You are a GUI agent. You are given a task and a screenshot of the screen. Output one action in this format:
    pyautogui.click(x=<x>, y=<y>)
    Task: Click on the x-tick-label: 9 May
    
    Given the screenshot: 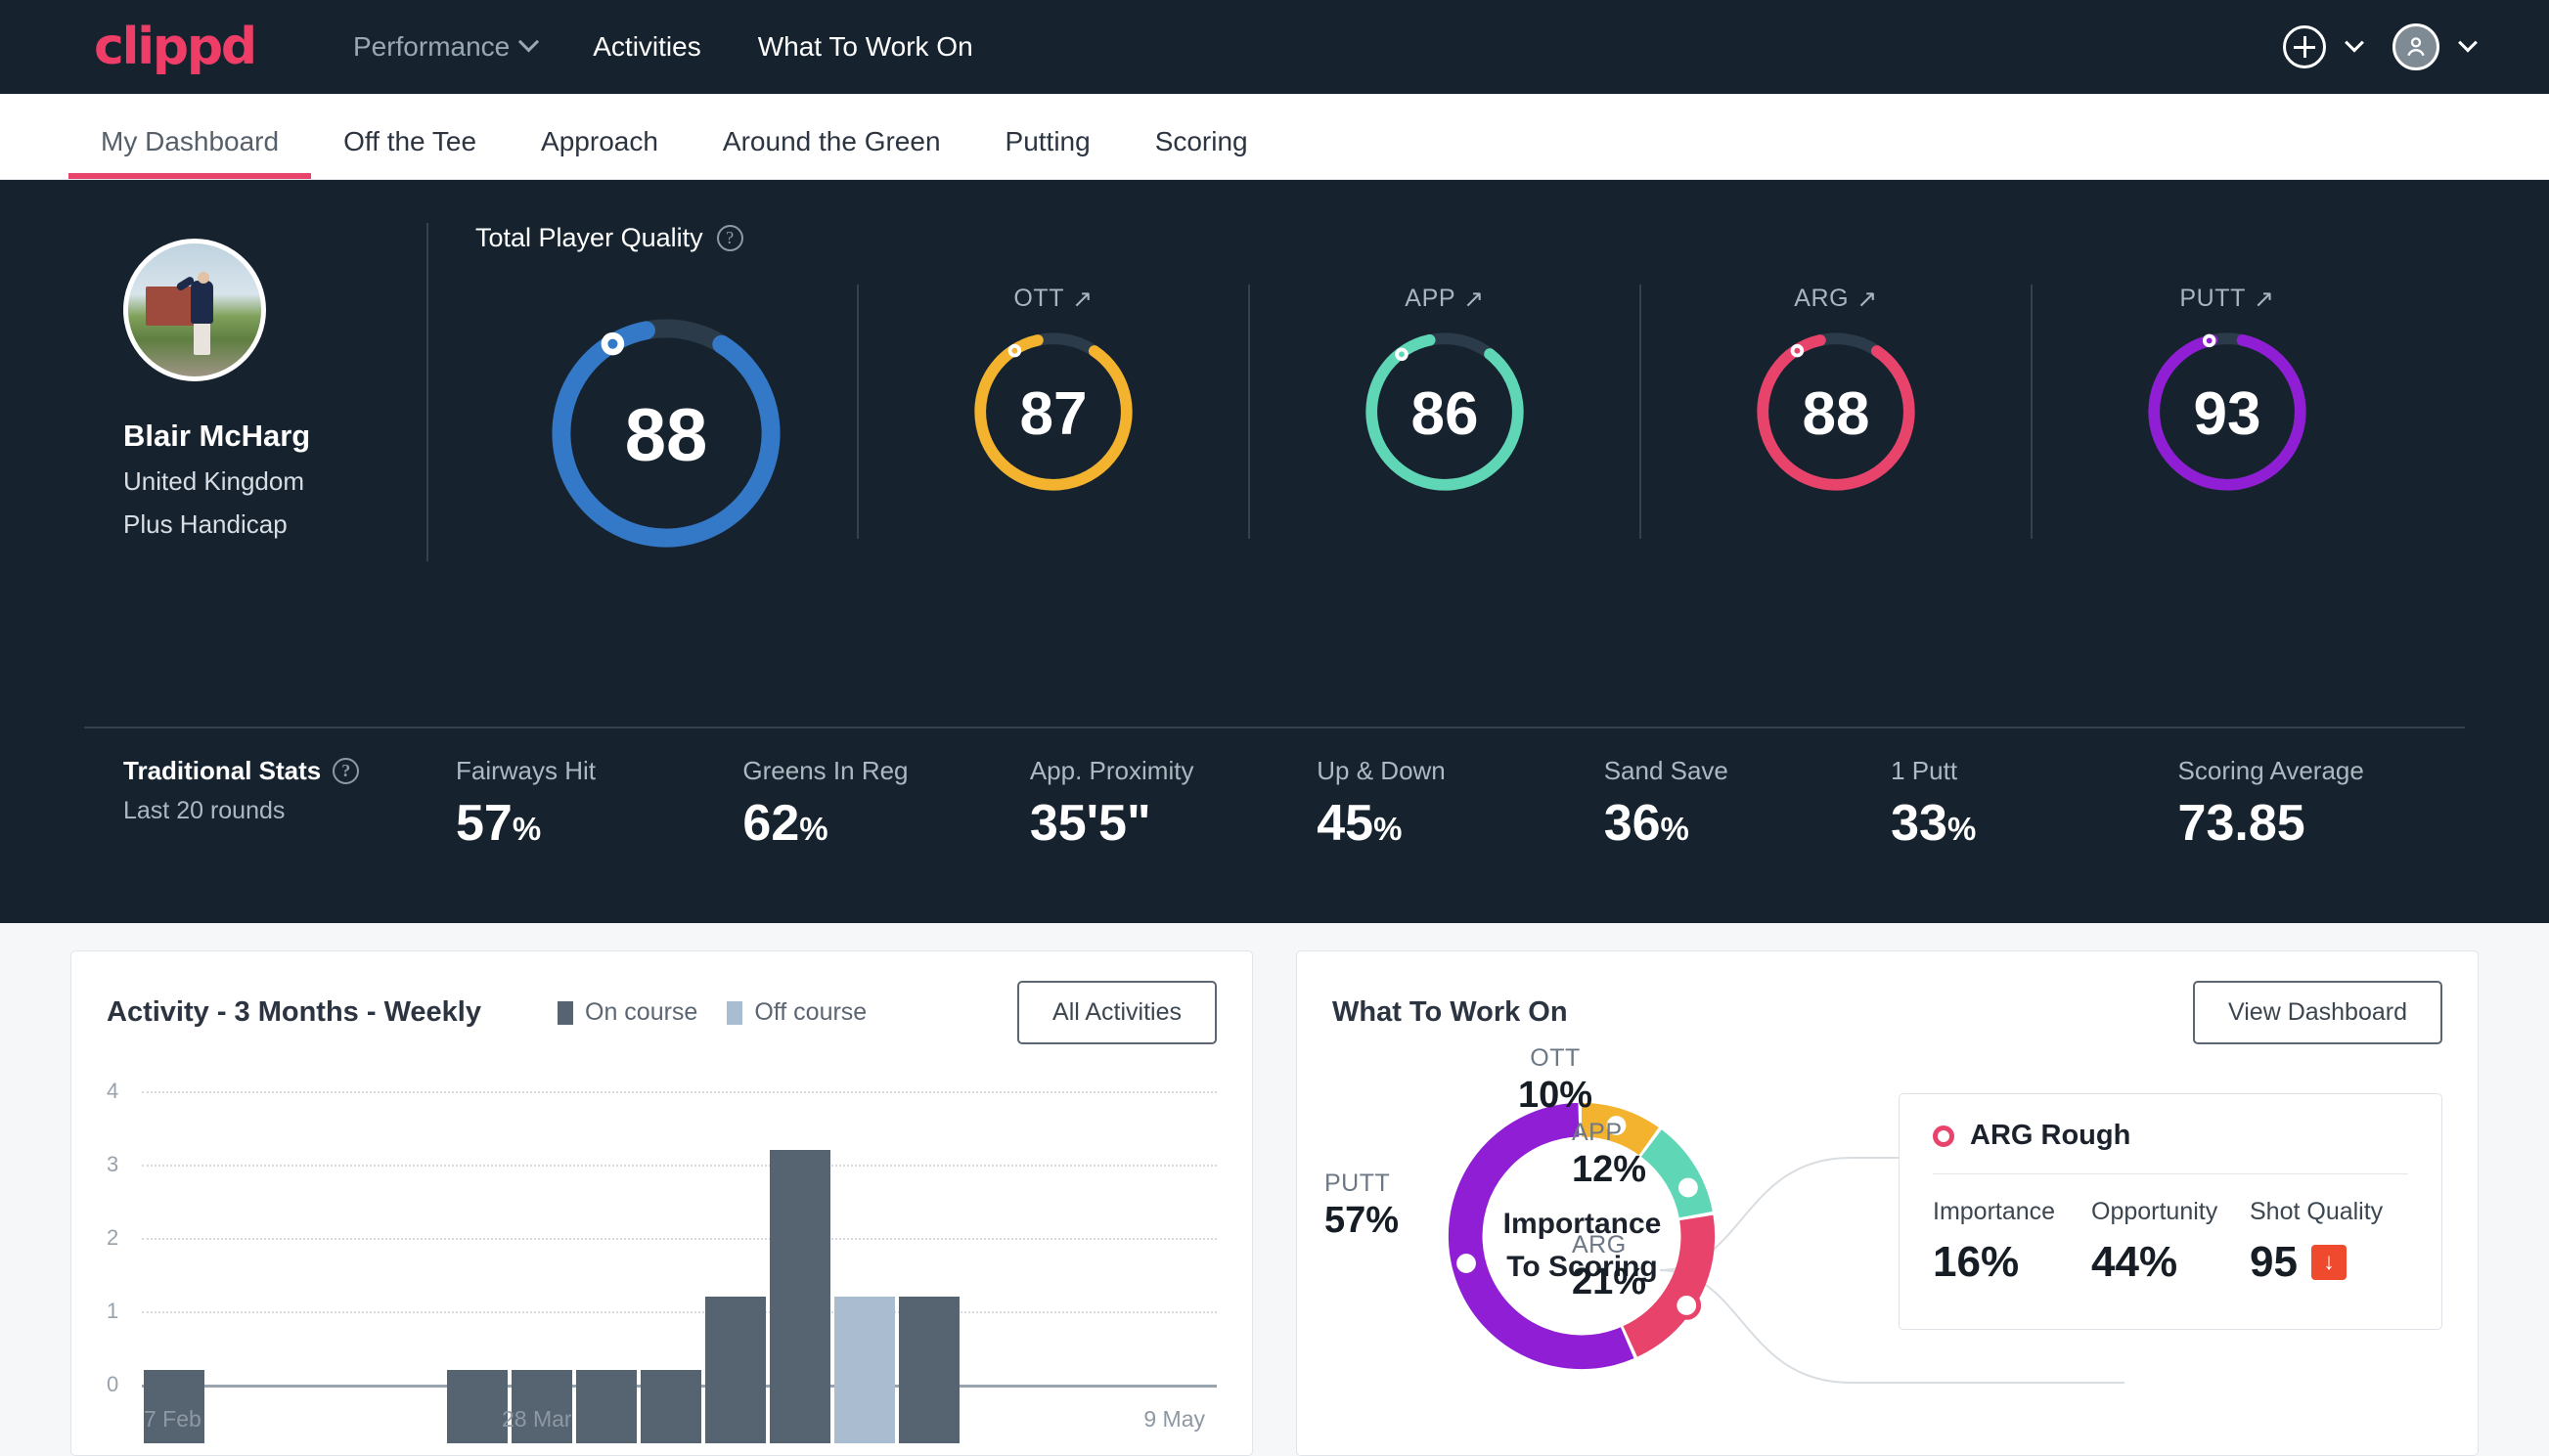 What is the action you would take?
    pyautogui.click(x=1174, y=1419)
    